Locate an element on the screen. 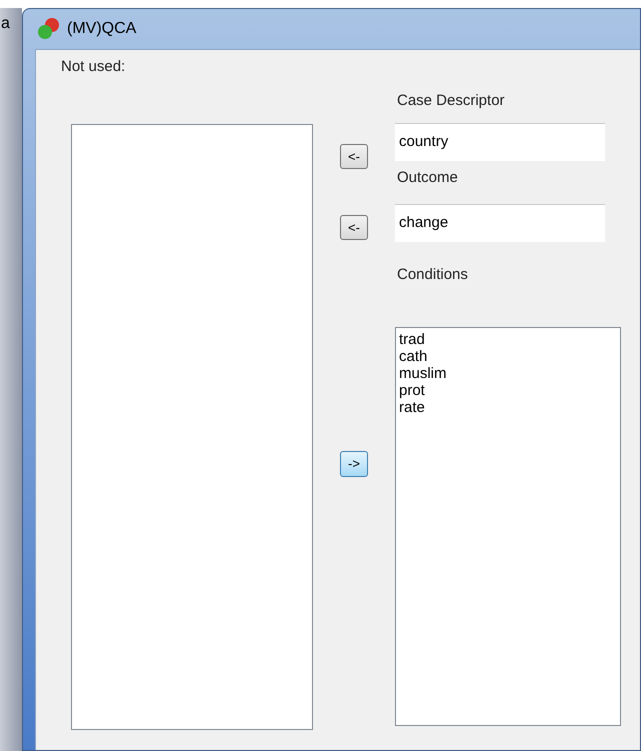 The image size is (641, 751). window-title: (MV)QCA is located at coordinates (101, 29).